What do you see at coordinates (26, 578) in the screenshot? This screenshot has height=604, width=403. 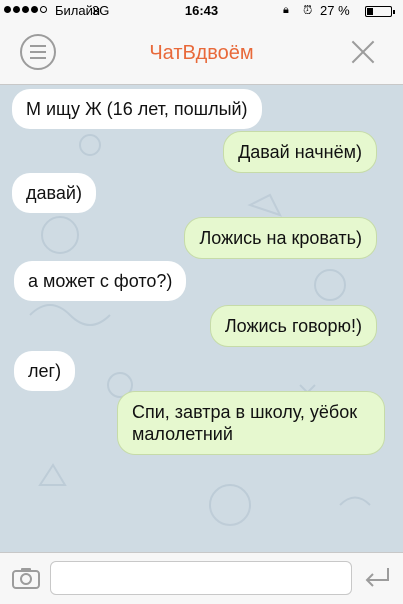 I see `camera-icon` at bounding box center [26, 578].